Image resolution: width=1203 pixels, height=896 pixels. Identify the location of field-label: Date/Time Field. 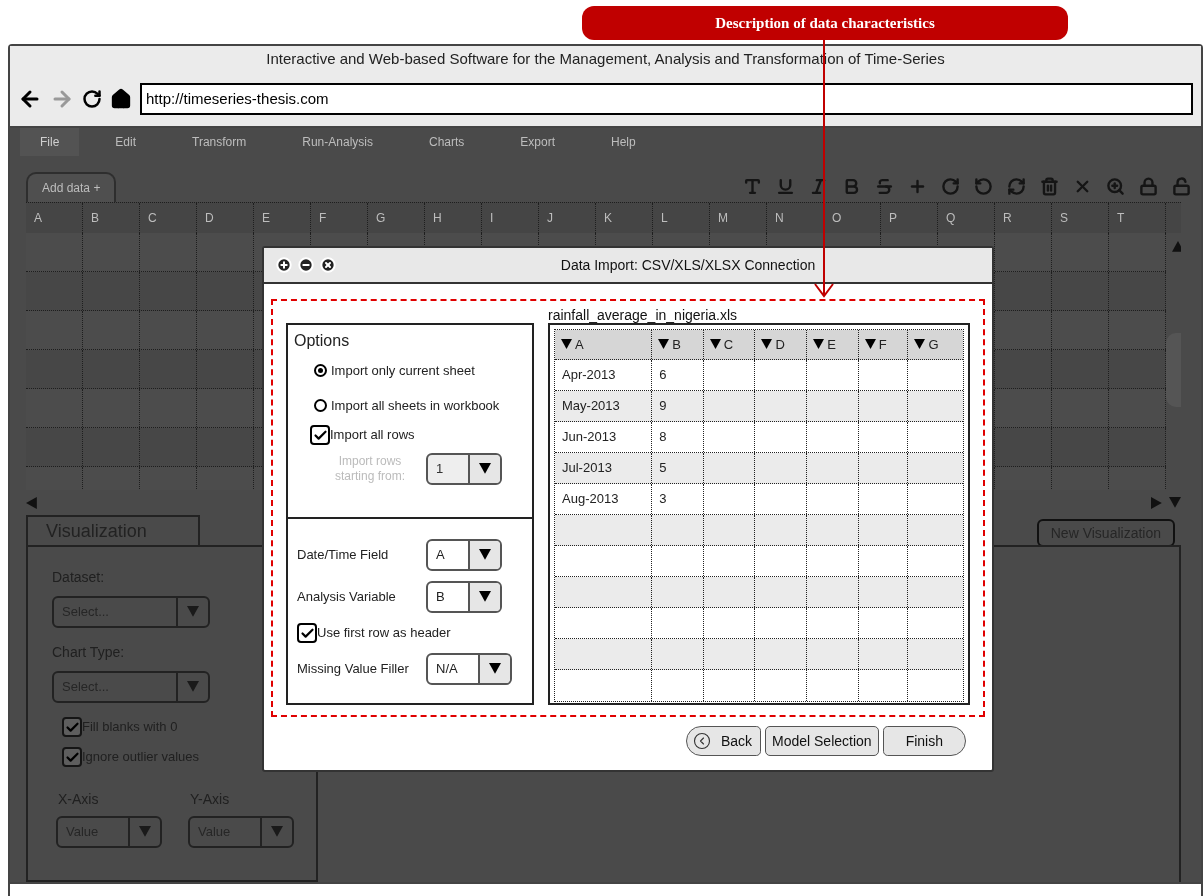
(343, 555).